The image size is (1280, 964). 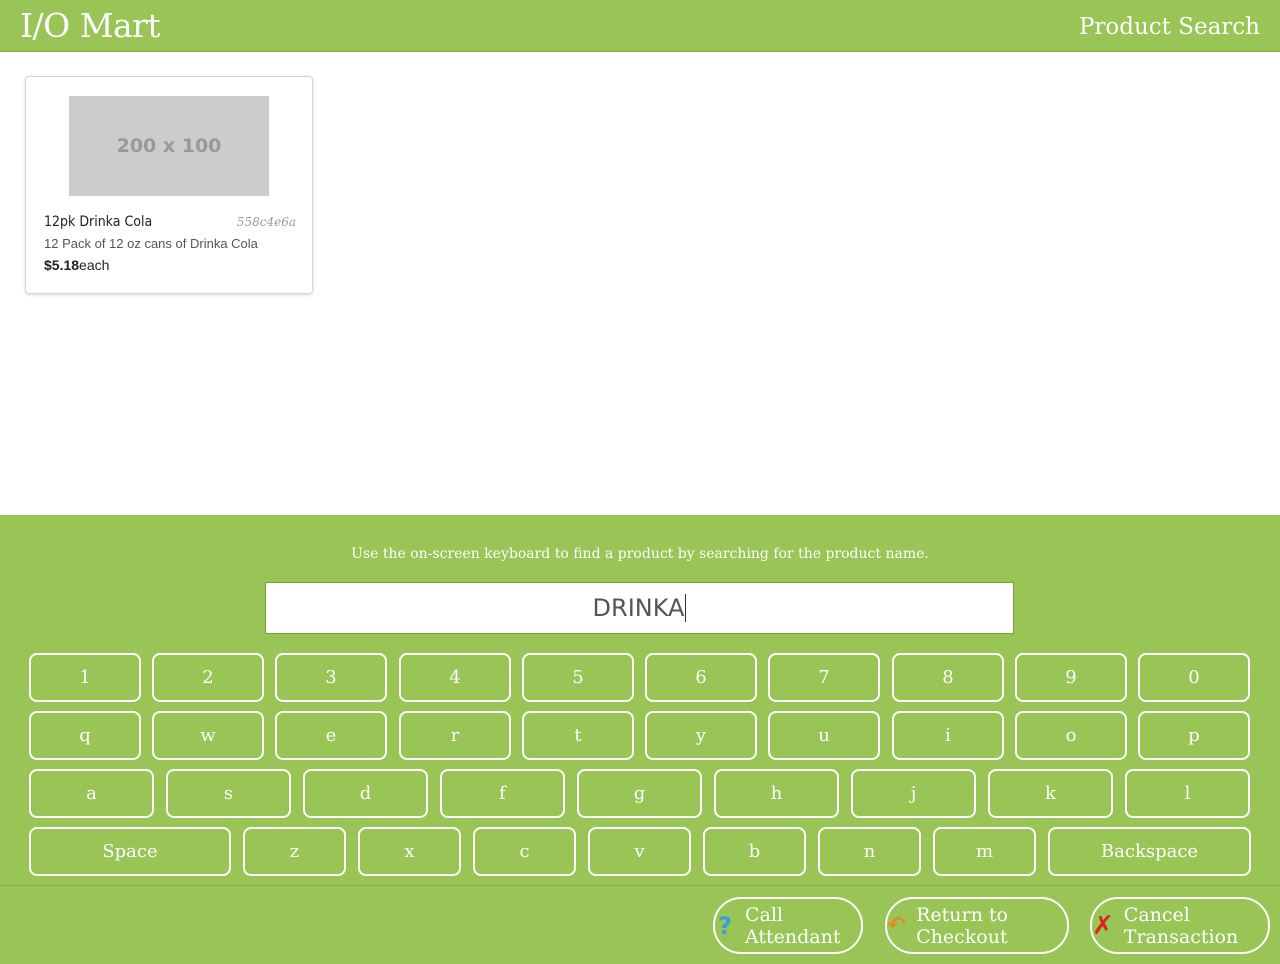 I want to click on key-u: u, so click(x=824, y=735).